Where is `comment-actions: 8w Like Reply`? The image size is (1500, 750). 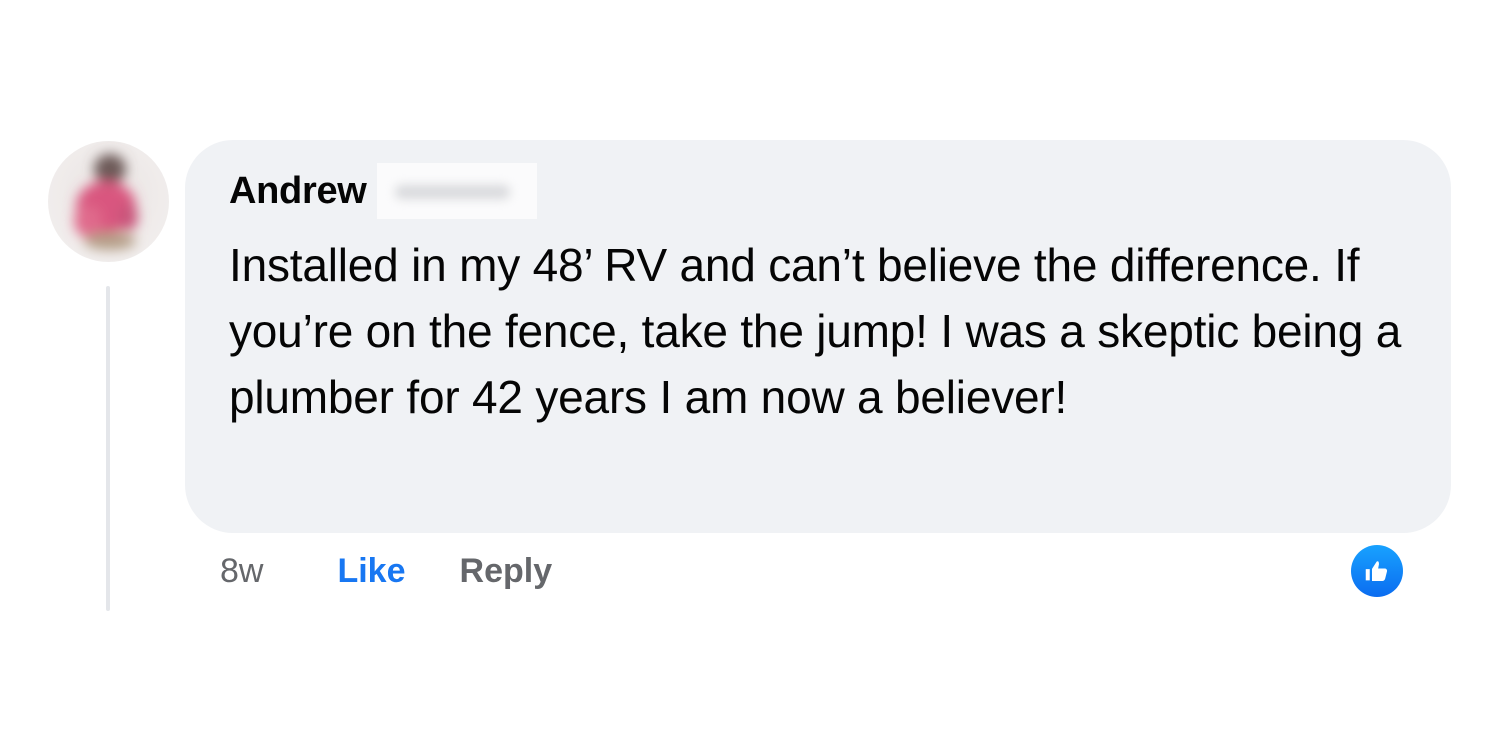 comment-actions: 8w Like Reply is located at coordinates (386, 571).